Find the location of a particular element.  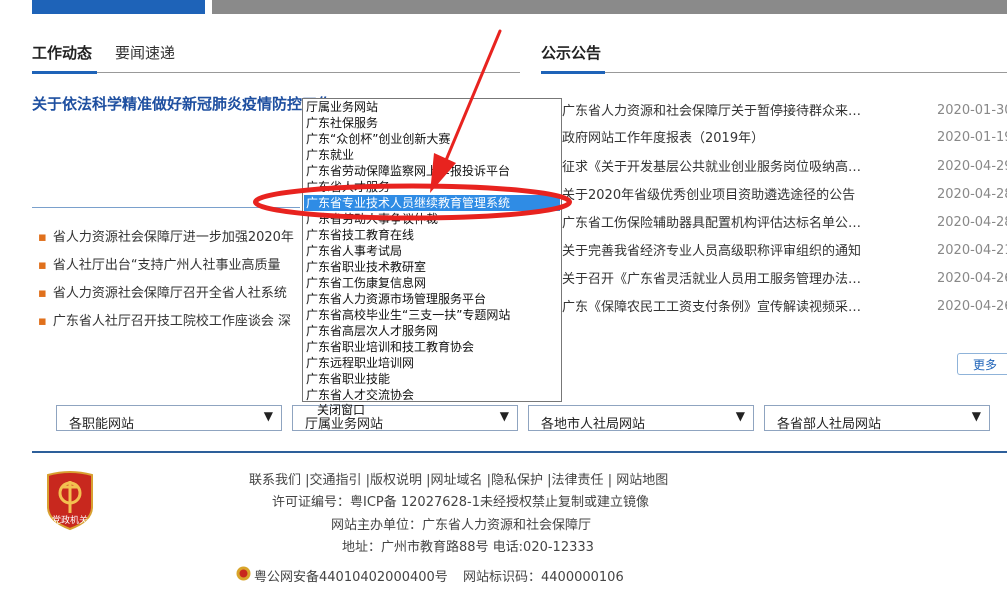

functional-sites-select: 各职能网站 ▼ is located at coordinates (169, 418).